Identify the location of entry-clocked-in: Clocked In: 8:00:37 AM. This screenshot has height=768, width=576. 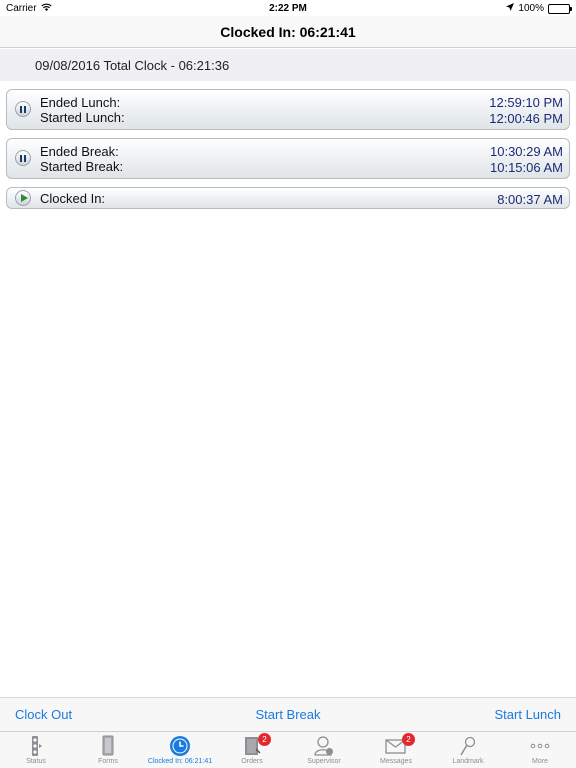
(288, 198).